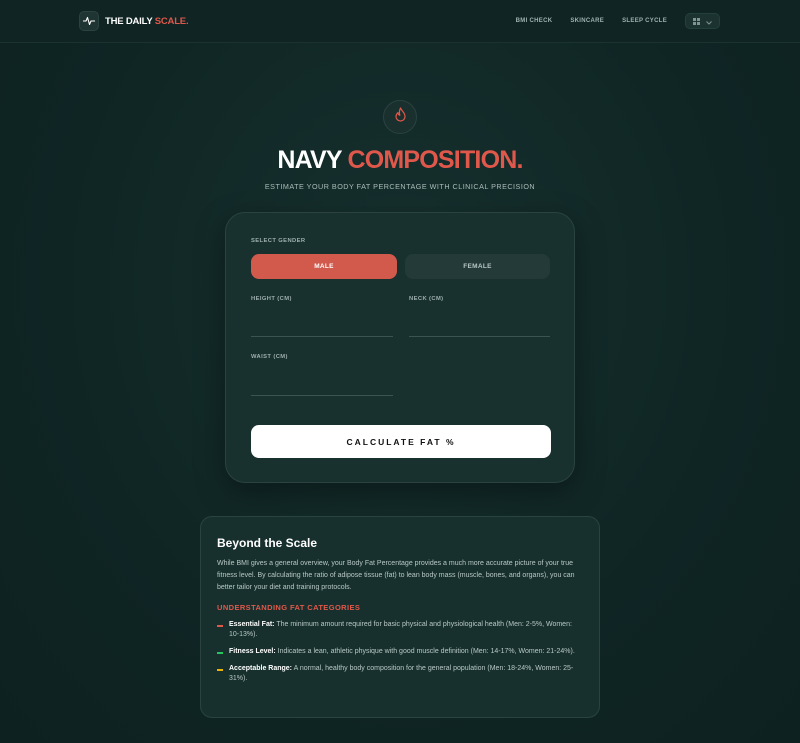 The width and height of the screenshot is (800, 743). I want to click on gender-label: SELECT GENDER, so click(278, 241).